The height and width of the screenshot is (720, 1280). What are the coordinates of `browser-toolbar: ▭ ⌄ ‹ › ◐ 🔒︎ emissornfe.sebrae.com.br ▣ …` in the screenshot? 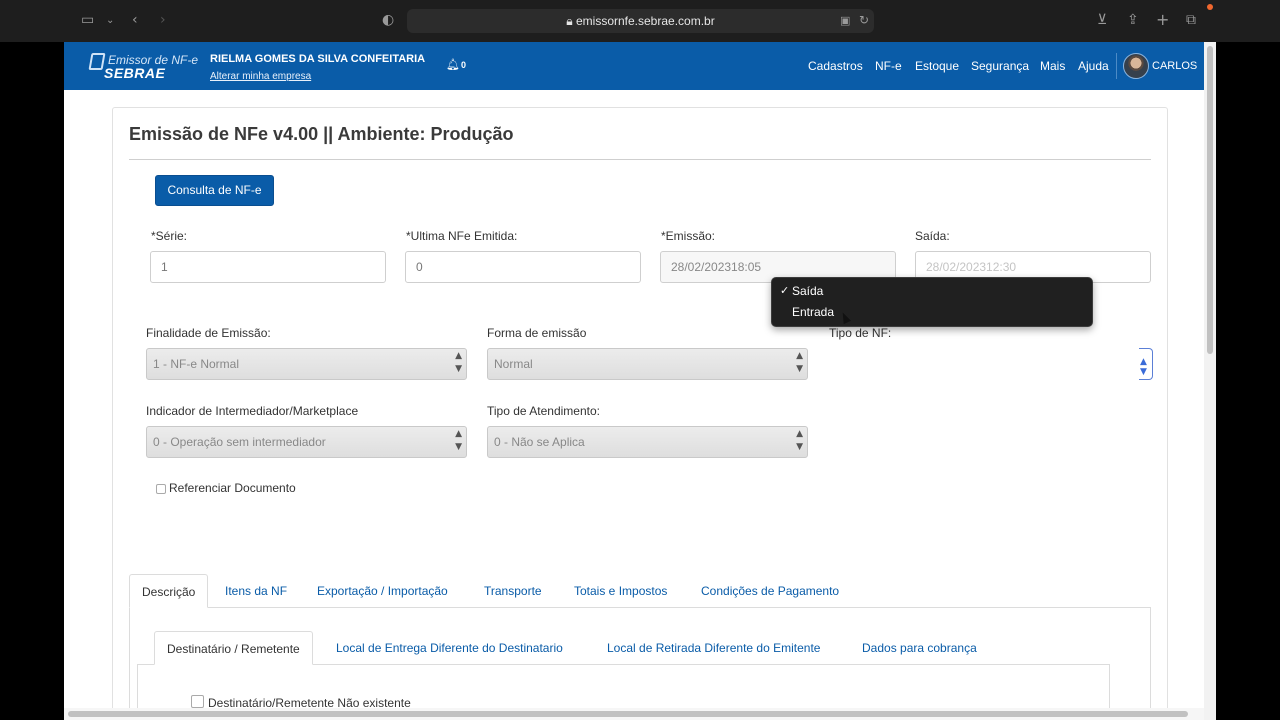 It's located at (640, 21).